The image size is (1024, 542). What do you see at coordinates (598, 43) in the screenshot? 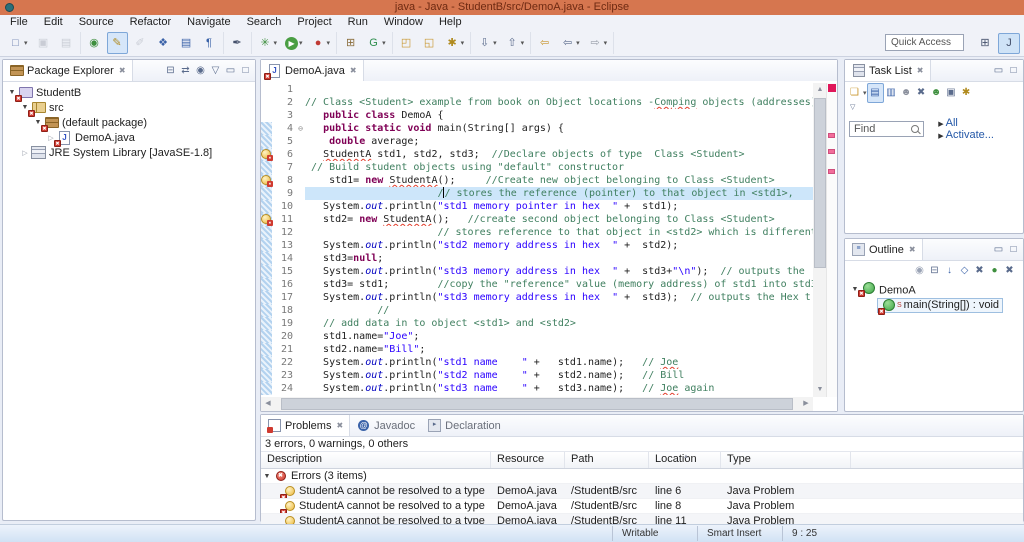
I see `forward-icon: ⇨ ▾` at bounding box center [598, 43].